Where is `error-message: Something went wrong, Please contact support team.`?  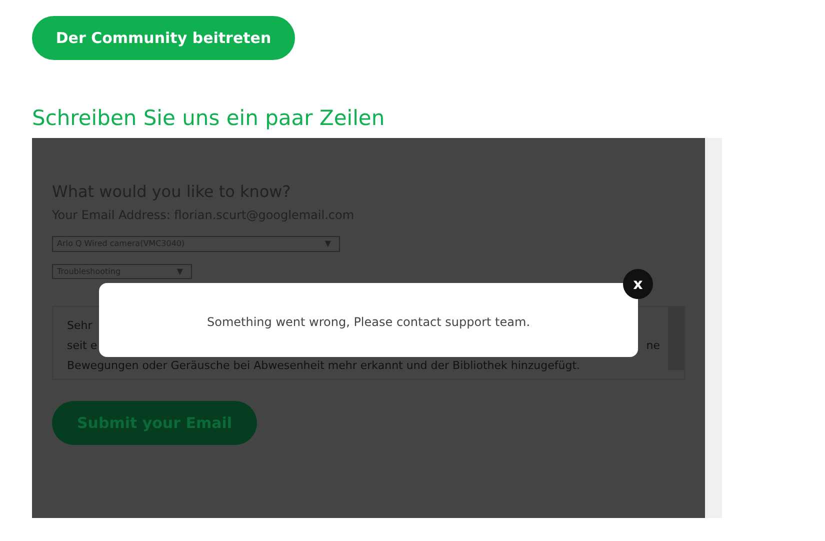 error-message: Something went wrong, Please contact support team. is located at coordinates (368, 322).